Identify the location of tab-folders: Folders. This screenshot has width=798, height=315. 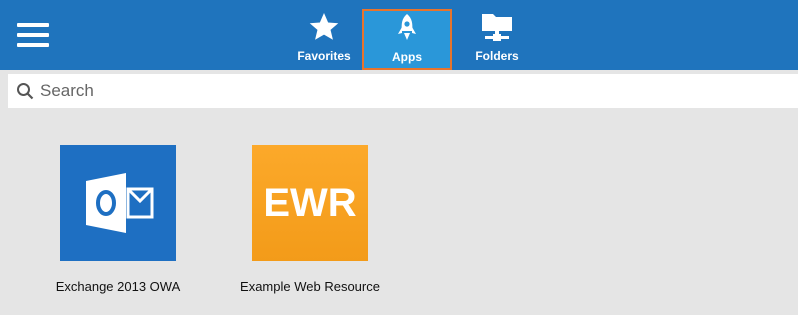
(497, 40).